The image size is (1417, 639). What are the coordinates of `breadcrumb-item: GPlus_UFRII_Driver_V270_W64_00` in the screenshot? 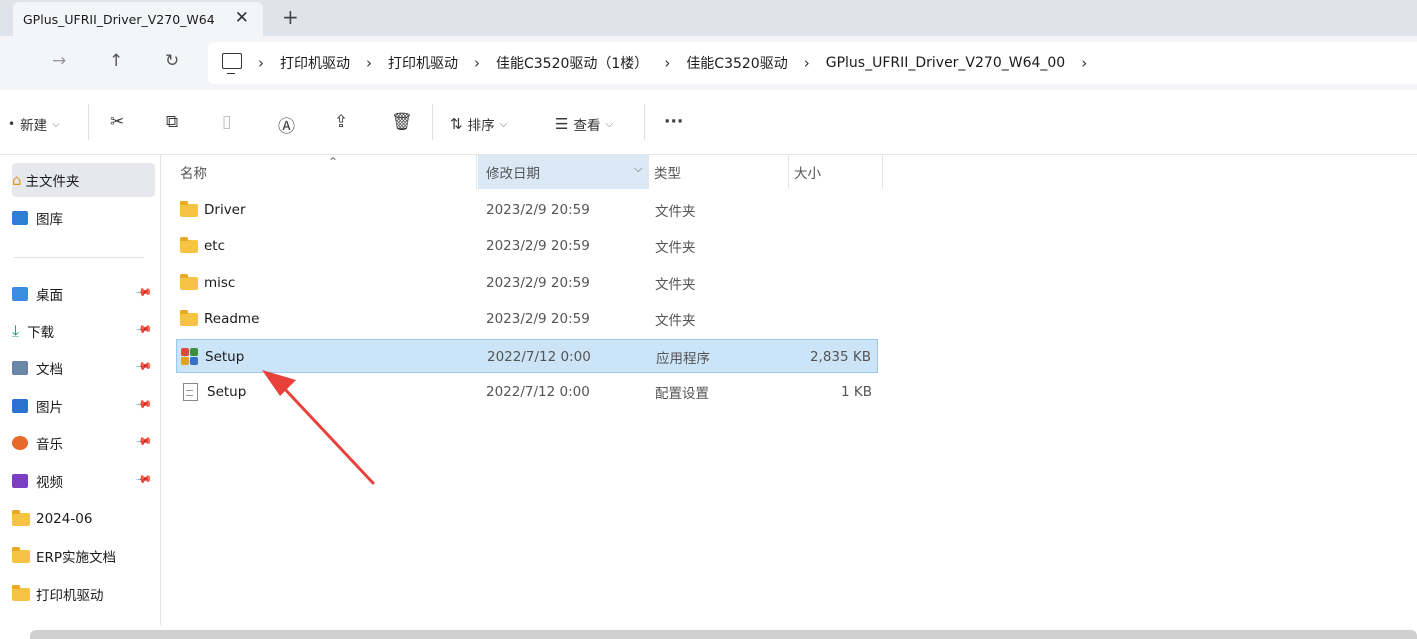 It's located at (945, 63).